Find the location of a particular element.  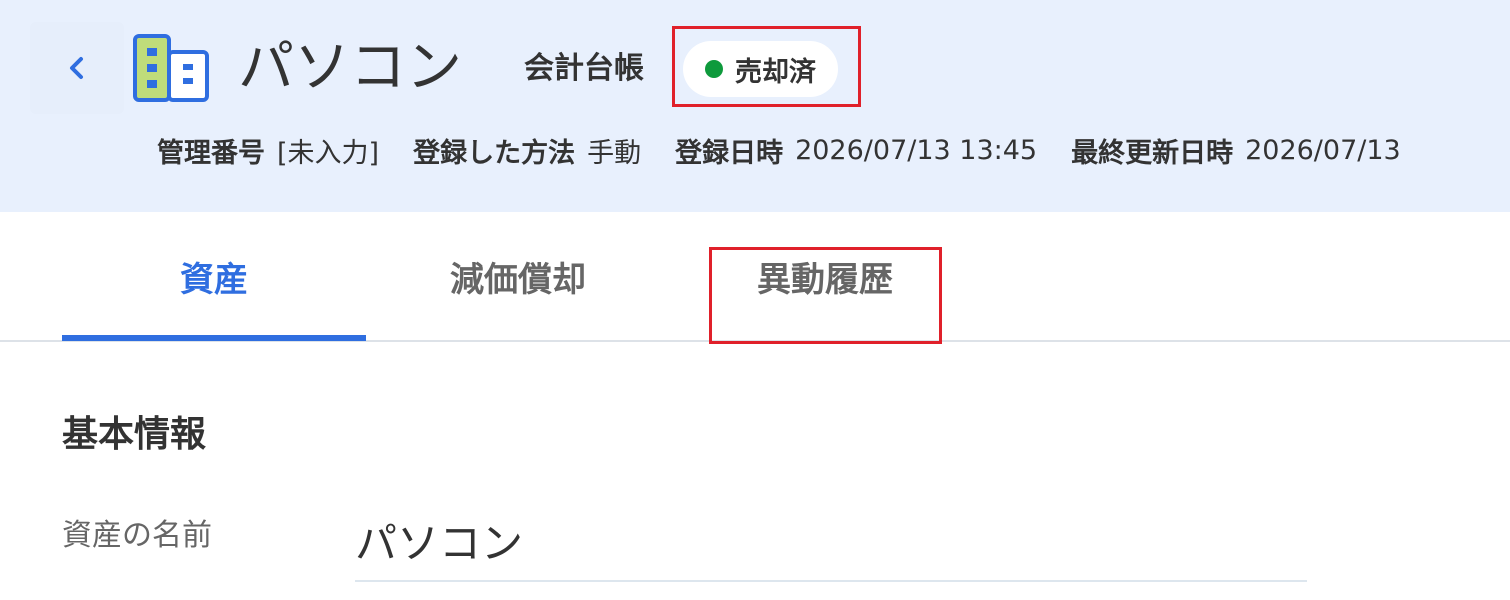

meta-value-updated-at: 2026/07/13 is located at coordinates (1323, 150).